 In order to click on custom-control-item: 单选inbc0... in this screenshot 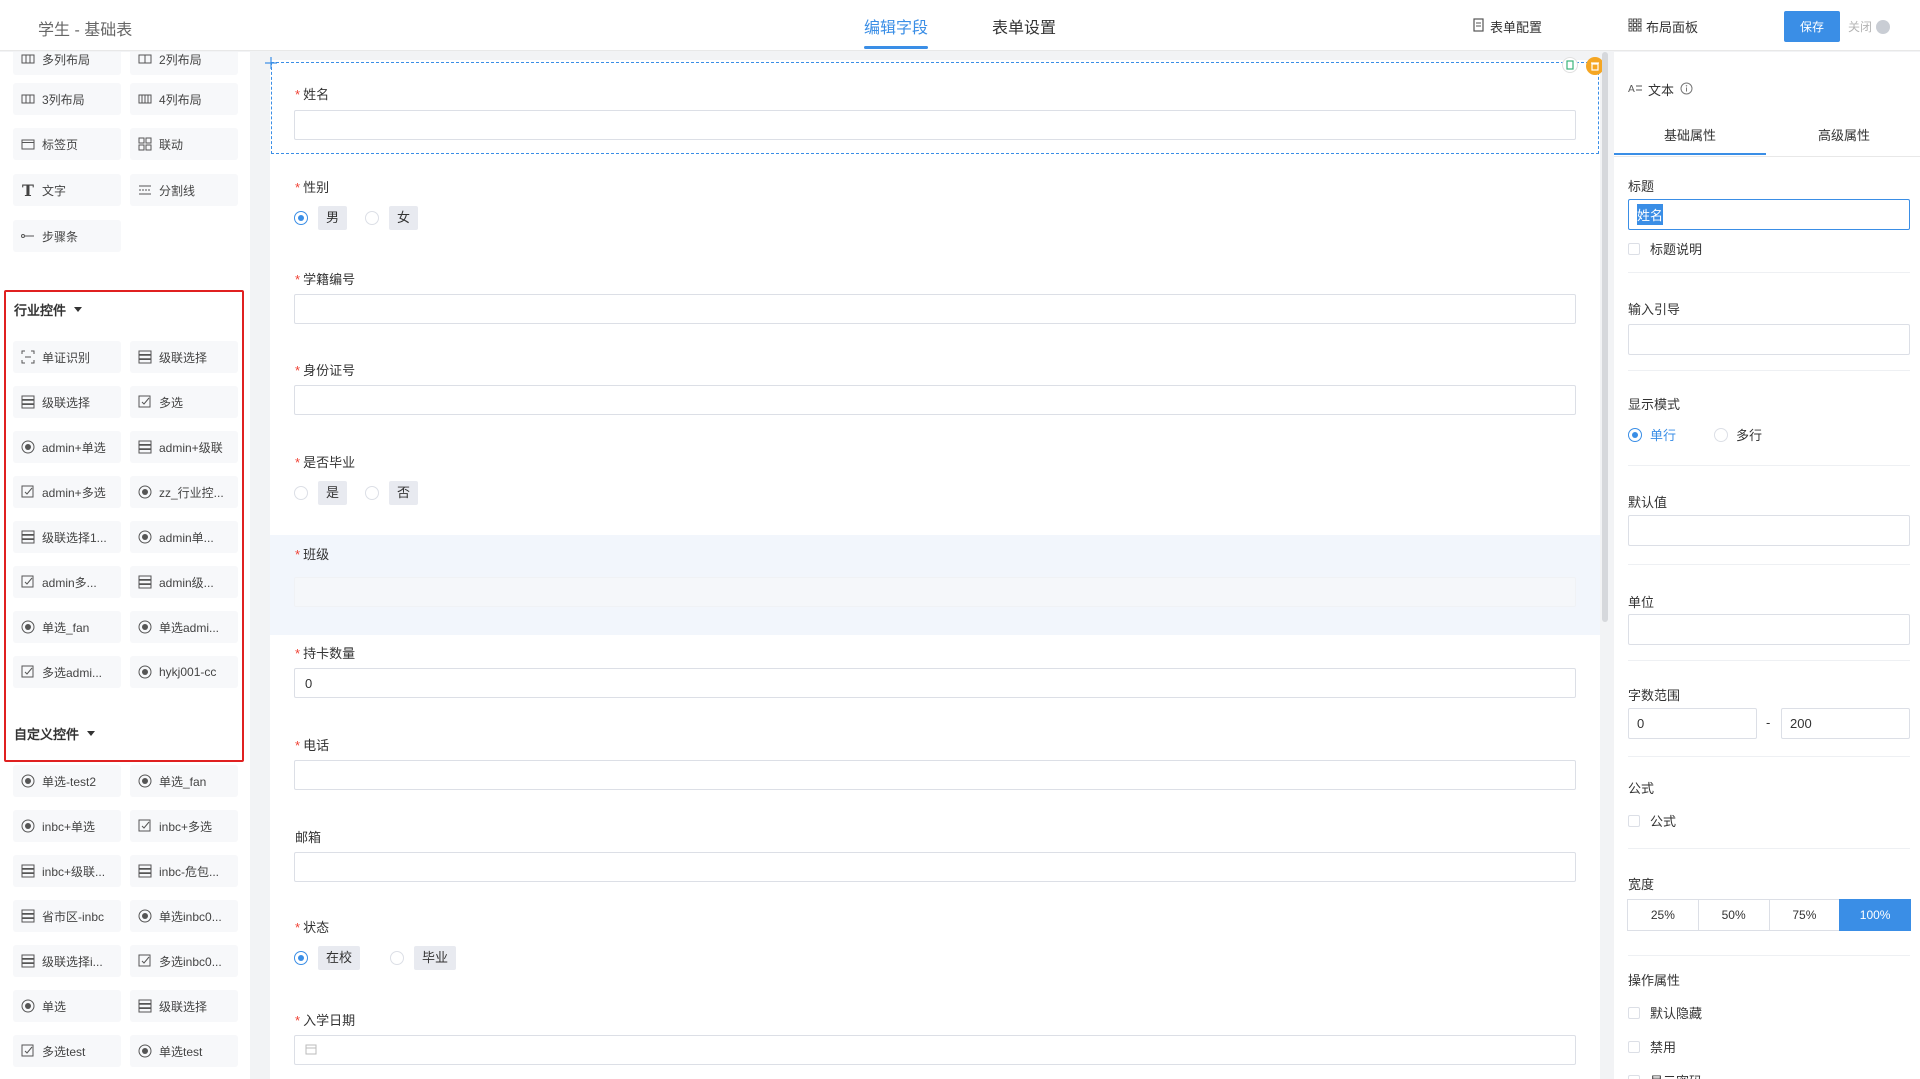, I will do `click(184, 916)`.